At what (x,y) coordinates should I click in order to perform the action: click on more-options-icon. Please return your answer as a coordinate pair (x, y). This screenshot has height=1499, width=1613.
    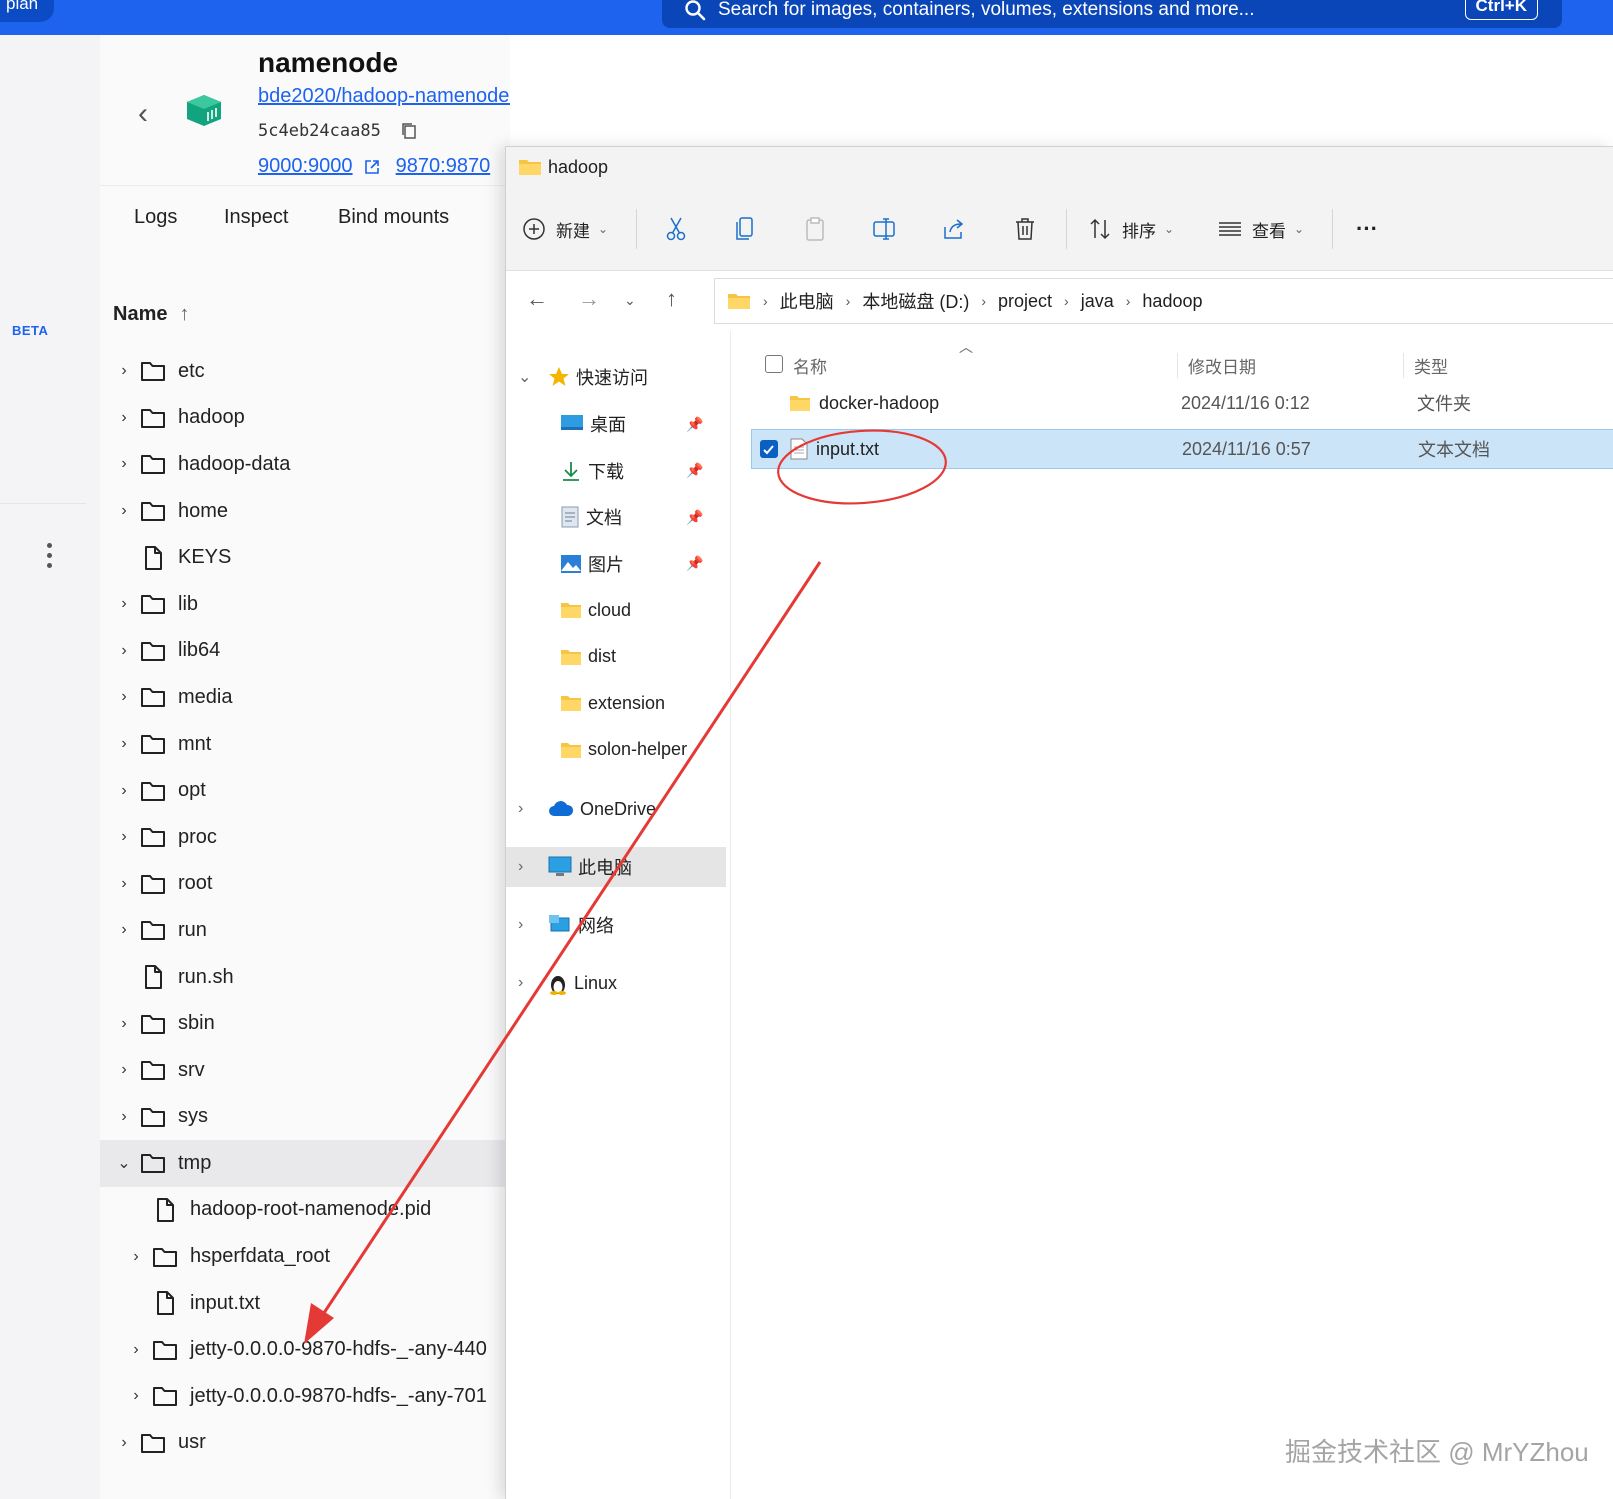
    Looking at the image, I should click on (51, 558).